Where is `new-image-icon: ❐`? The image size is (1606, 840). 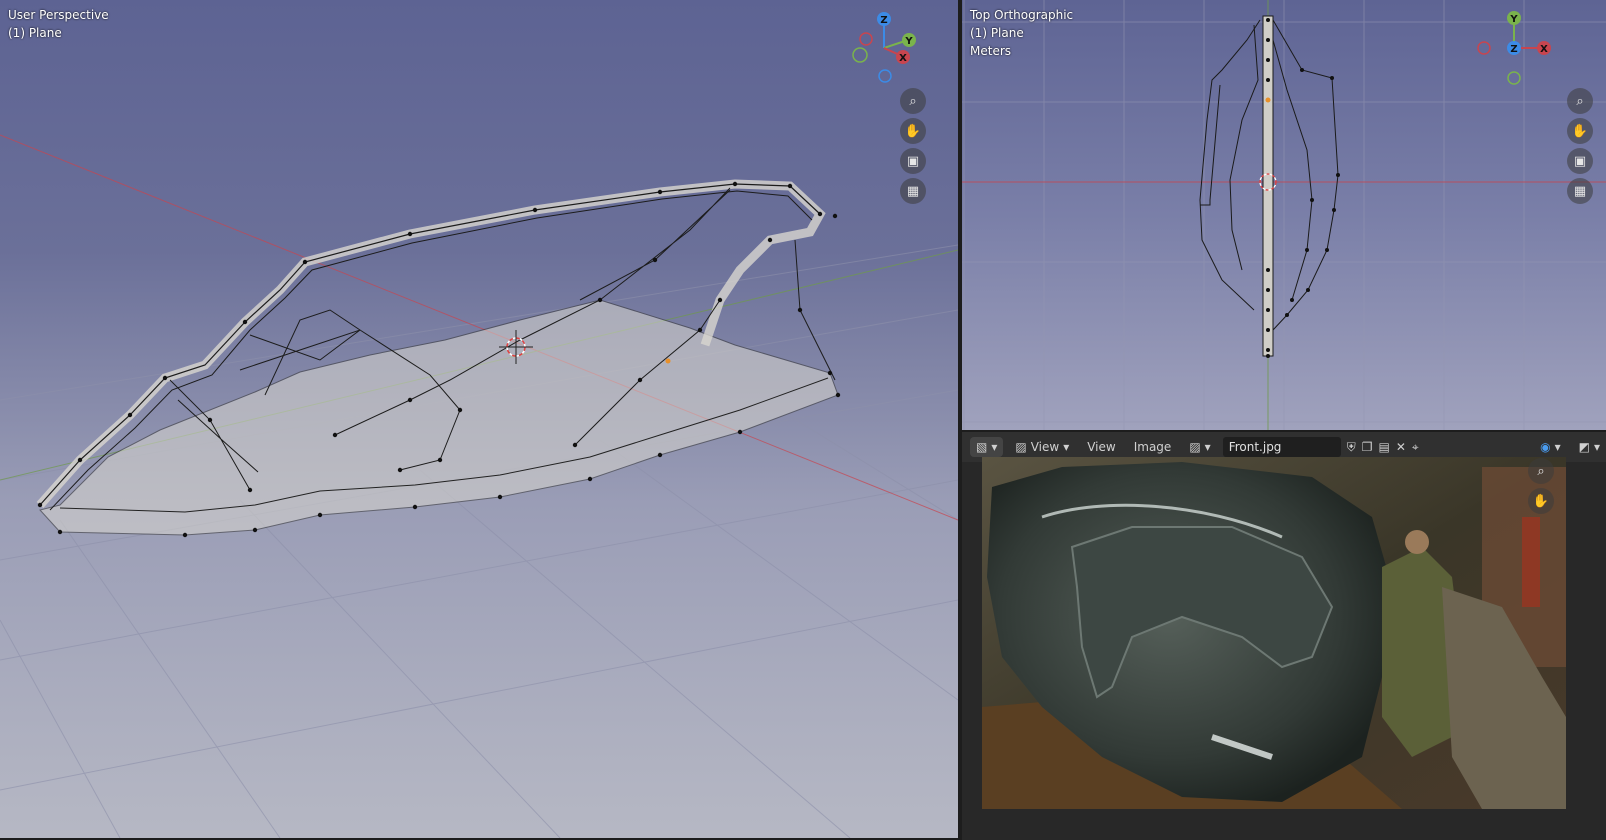
new-image-icon: ❐ is located at coordinates (1367, 447).